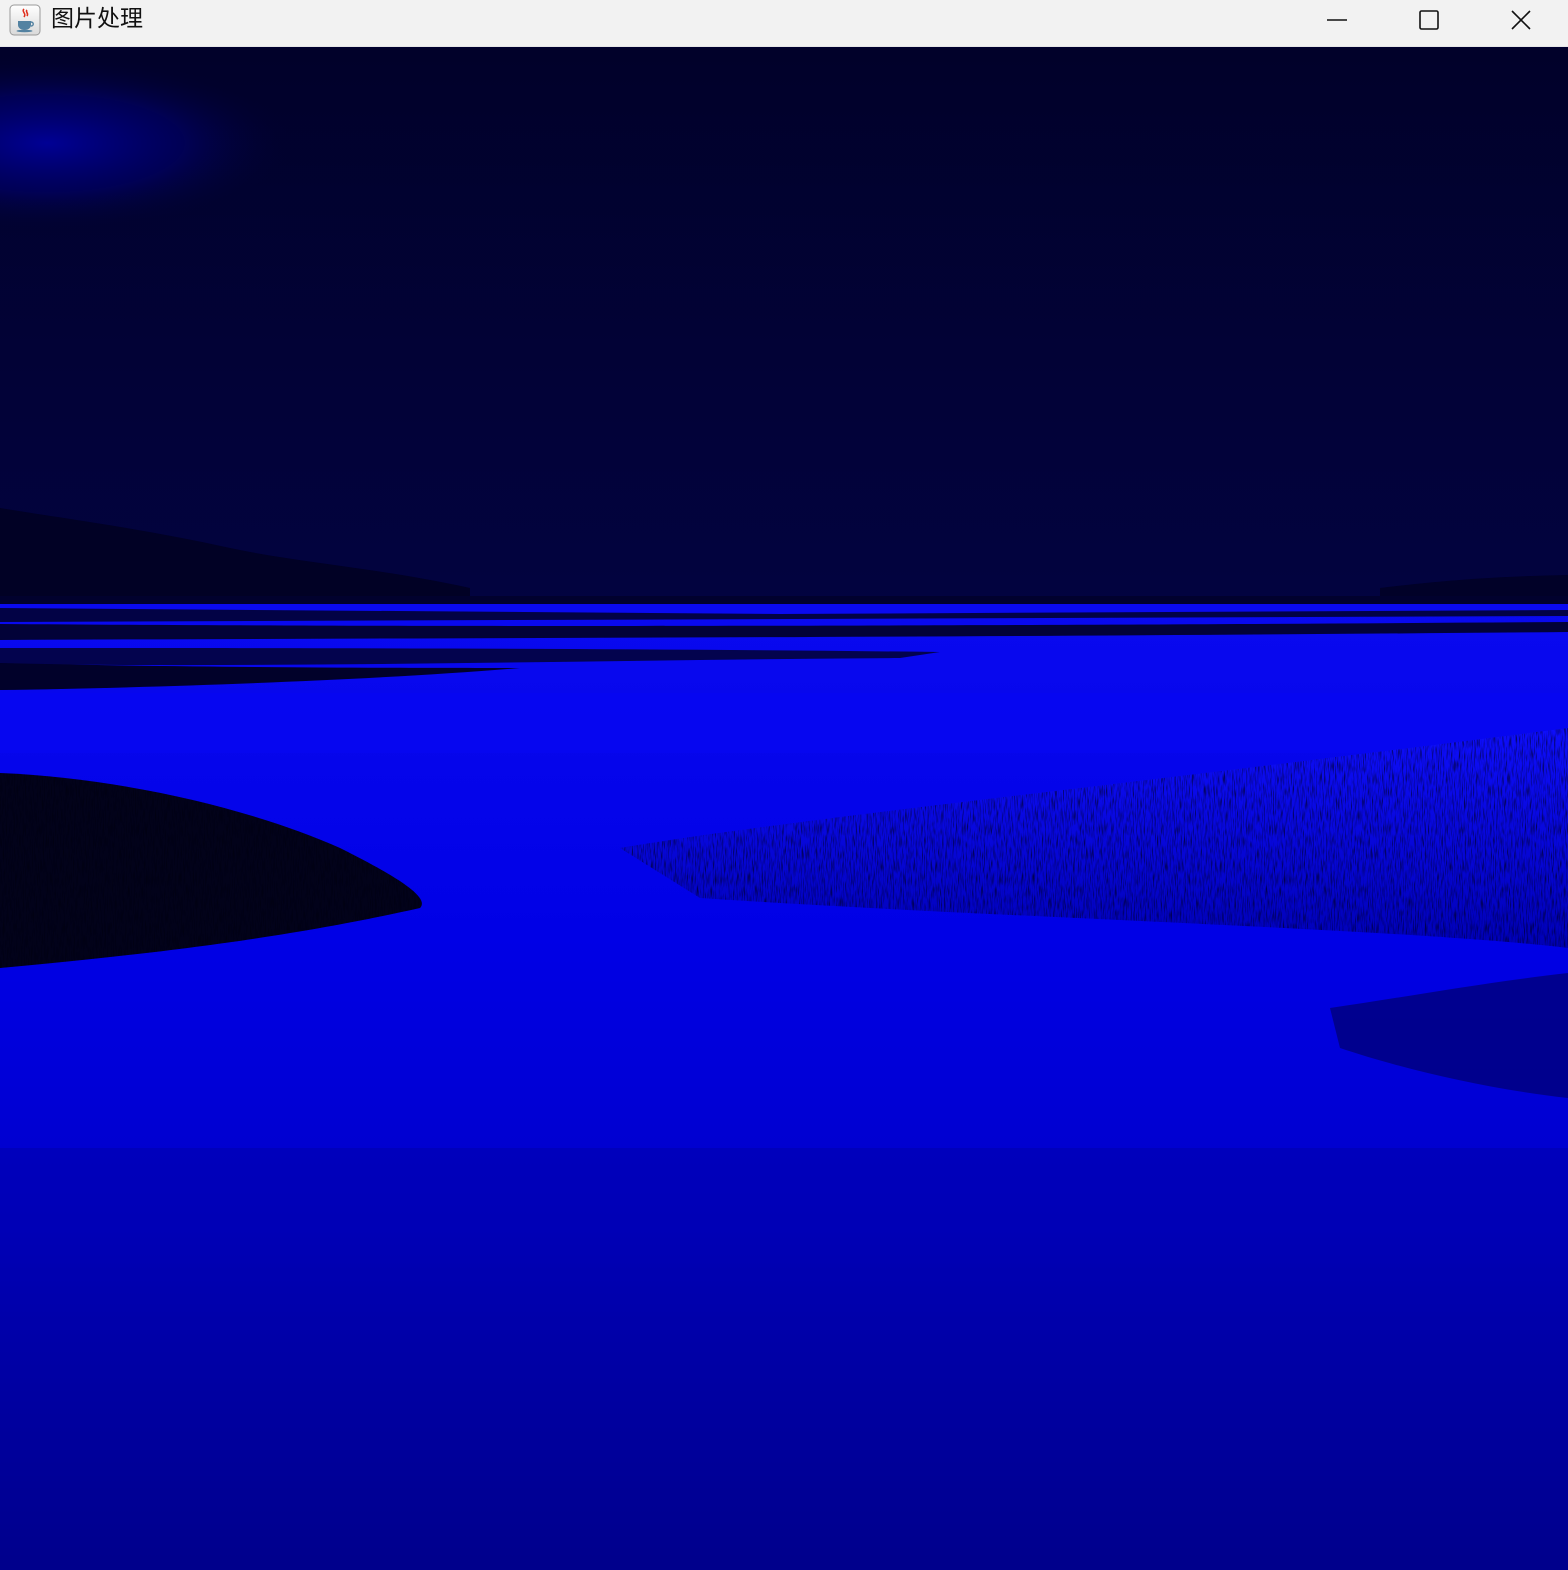 Image resolution: width=1568 pixels, height=1570 pixels. Describe the element at coordinates (784, 23) in the screenshot. I see `title-bar: 图片处理` at that location.